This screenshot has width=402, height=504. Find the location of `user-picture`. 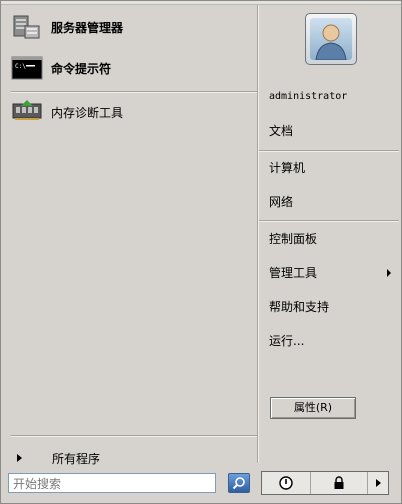

user-picture is located at coordinates (331, 39).